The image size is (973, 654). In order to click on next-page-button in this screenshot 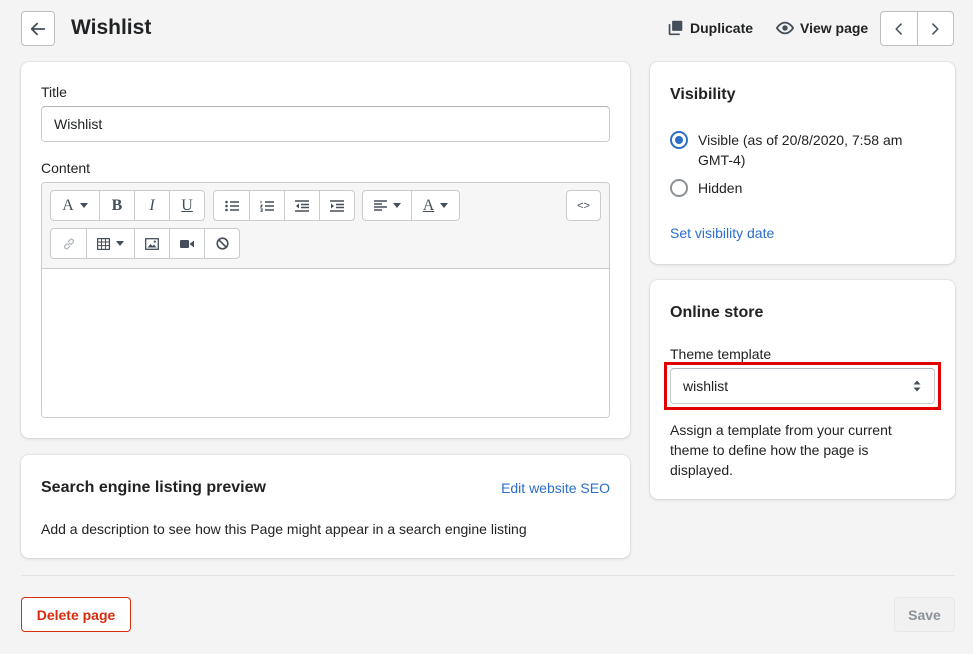, I will do `click(935, 28)`.